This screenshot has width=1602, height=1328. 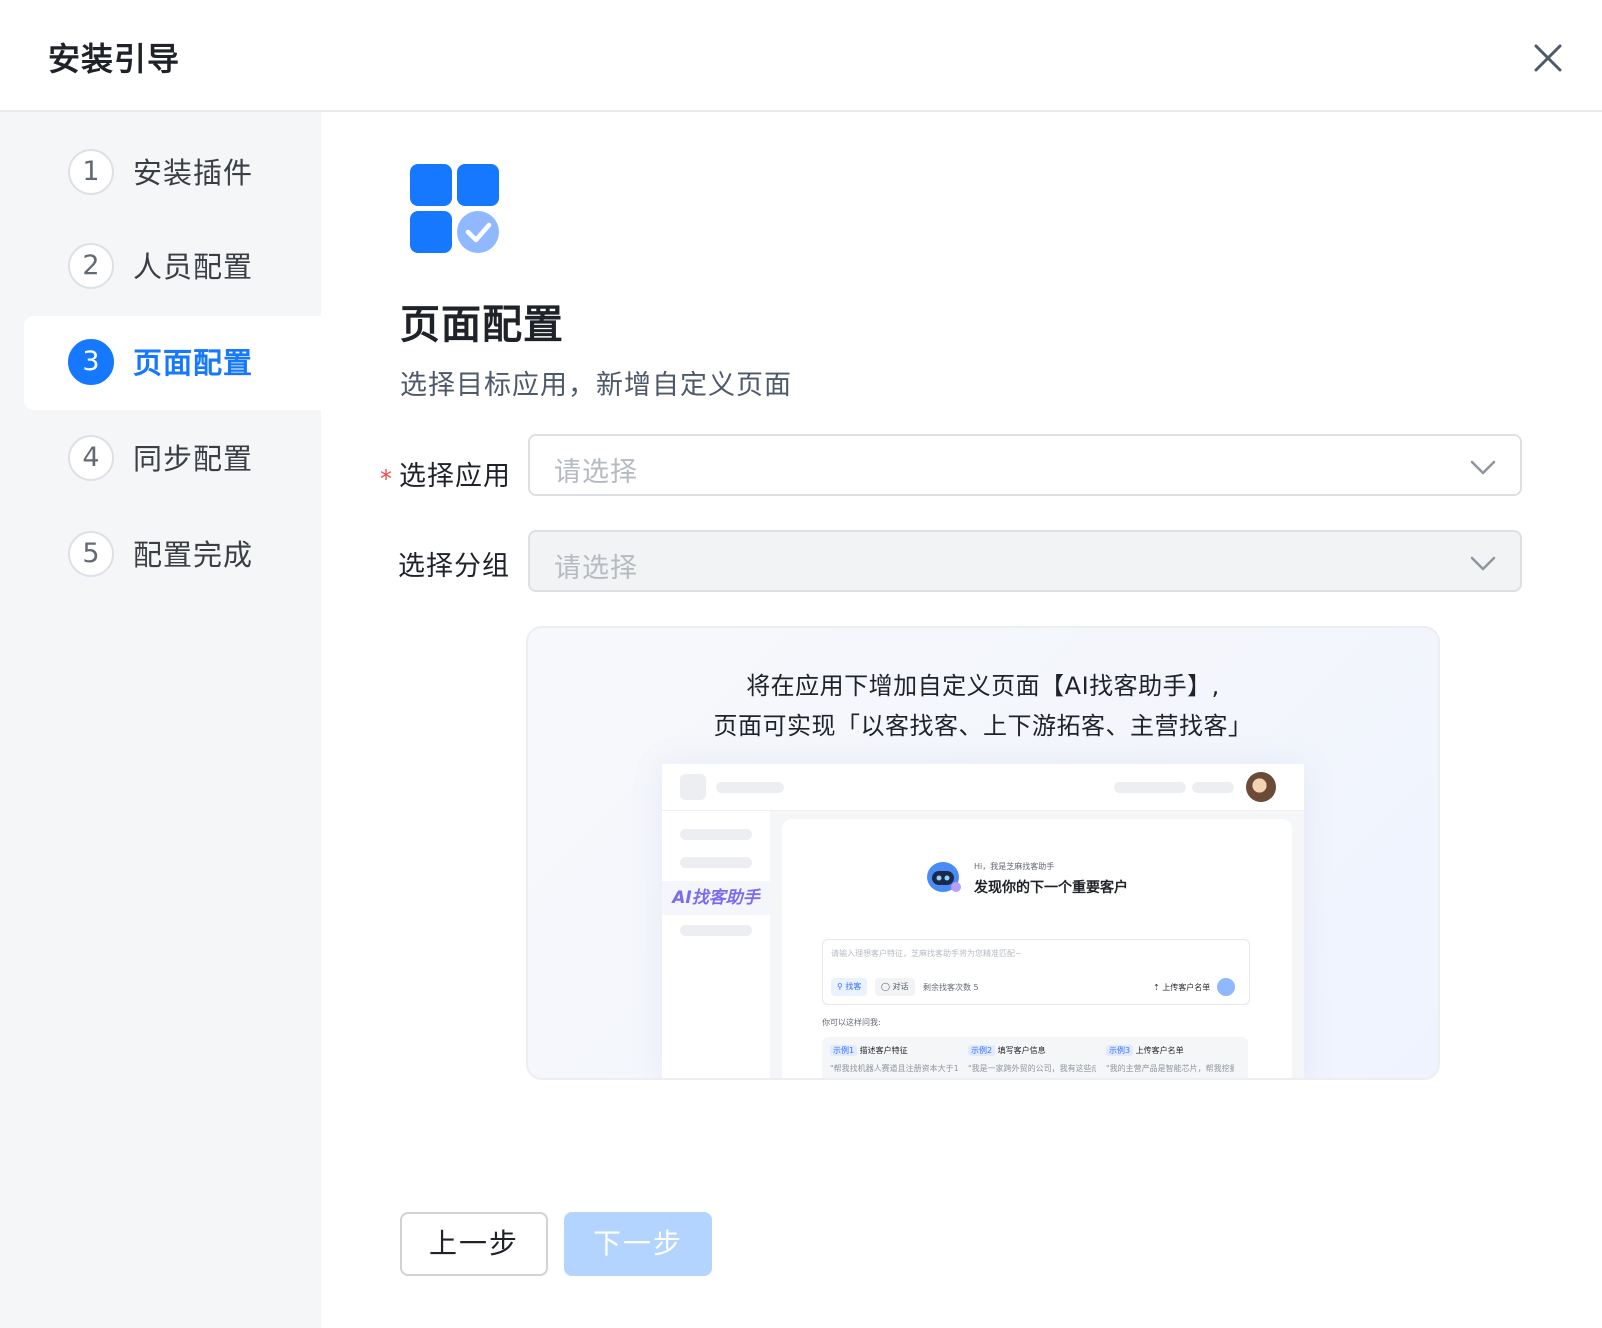 I want to click on app-select-label: * 选择应用, so click(x=445, y=473).